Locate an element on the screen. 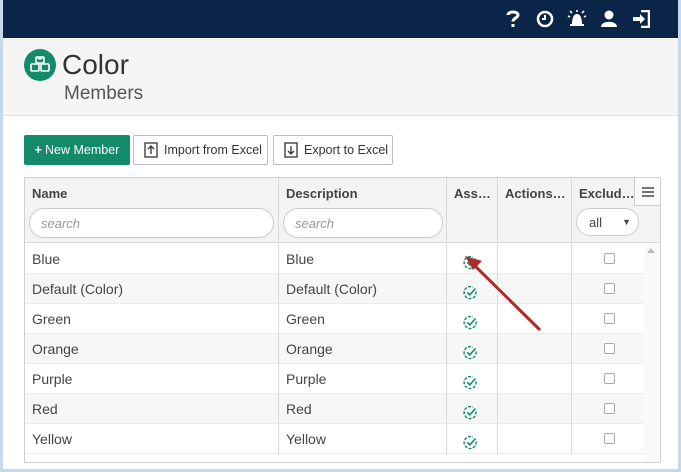 The height and width of the screenshot is (472, 681). exclude-filter-value: all is located at coordinates (596, 222).